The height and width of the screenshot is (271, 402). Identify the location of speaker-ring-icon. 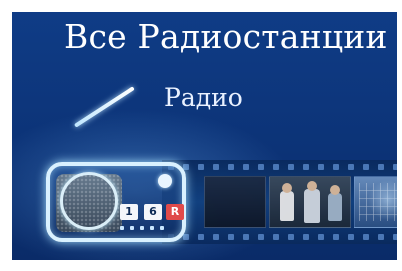
(89, 201).